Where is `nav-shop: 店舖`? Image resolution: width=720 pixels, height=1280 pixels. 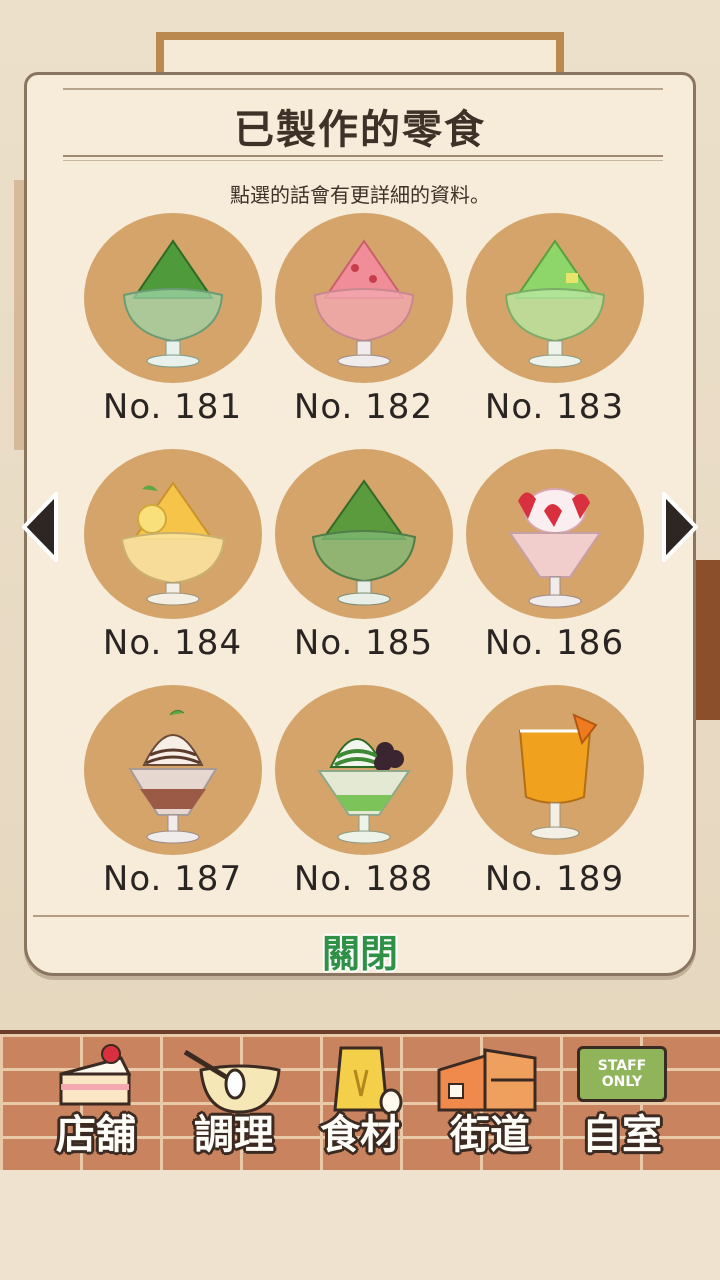
nav-shop: 店舖 is located at coordinates (96, 1102).